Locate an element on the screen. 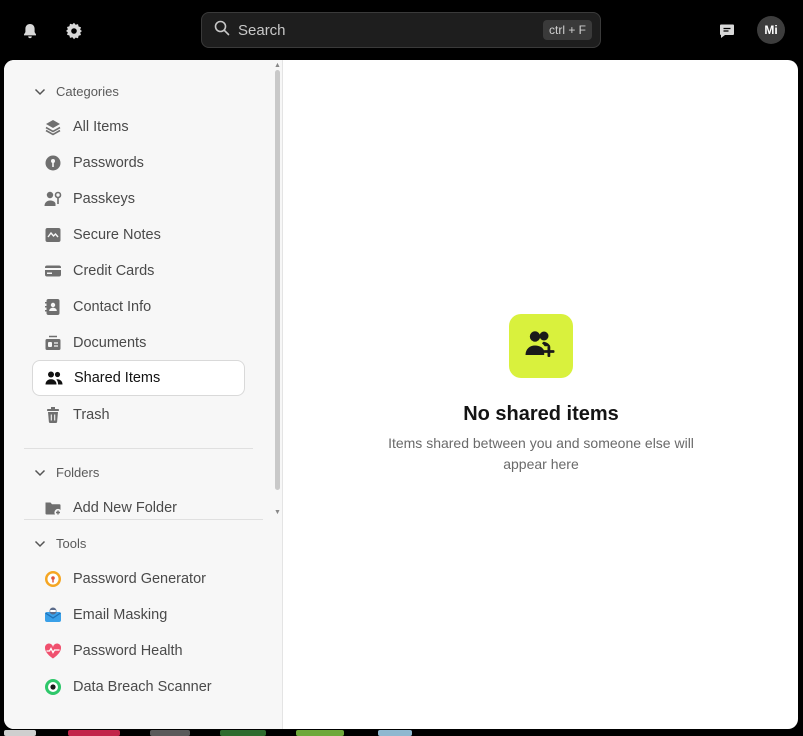 The height and width of the screenshot is (736, 803). sidebar-item-label: Contact Info is located at coordinates (112, 307).